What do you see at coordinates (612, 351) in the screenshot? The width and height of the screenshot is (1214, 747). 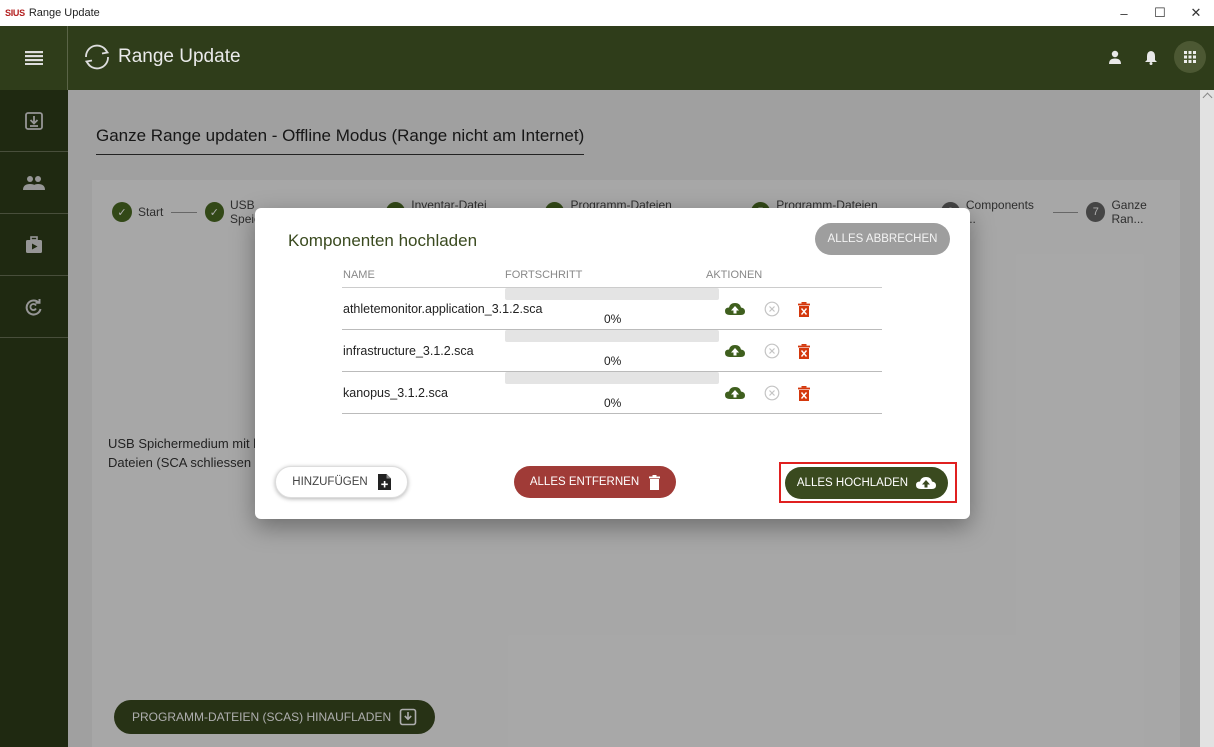 I see `table-row: infrastructure_3.1.2.sca 0%` at bounding box center [612, 351].